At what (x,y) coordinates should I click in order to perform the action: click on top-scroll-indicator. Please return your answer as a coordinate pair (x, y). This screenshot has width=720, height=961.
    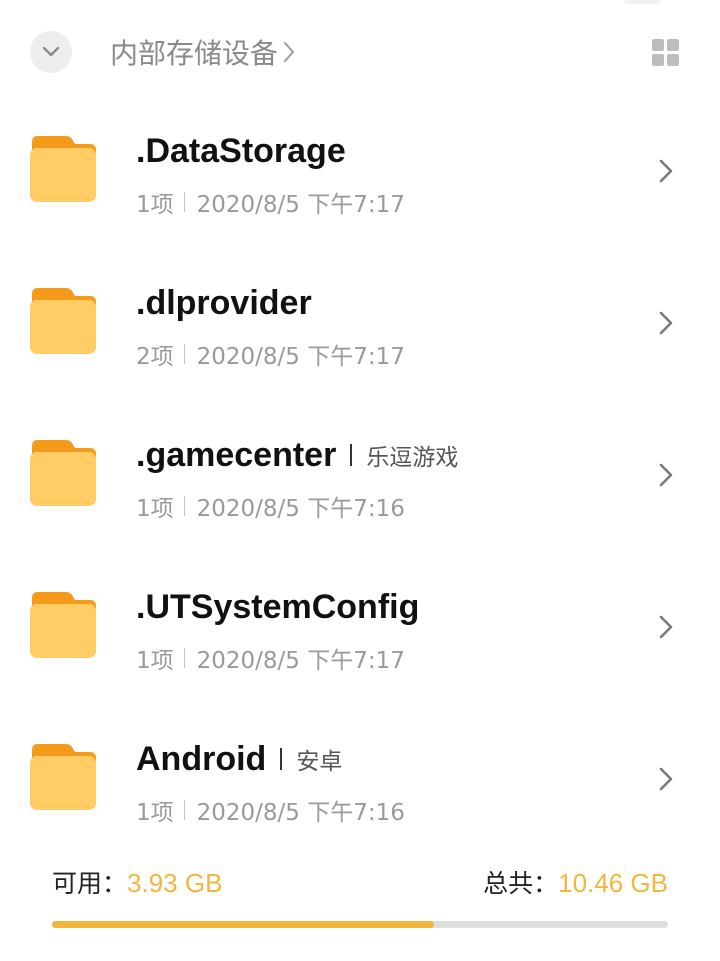
    Looking at the image, I should click on (643, 2).